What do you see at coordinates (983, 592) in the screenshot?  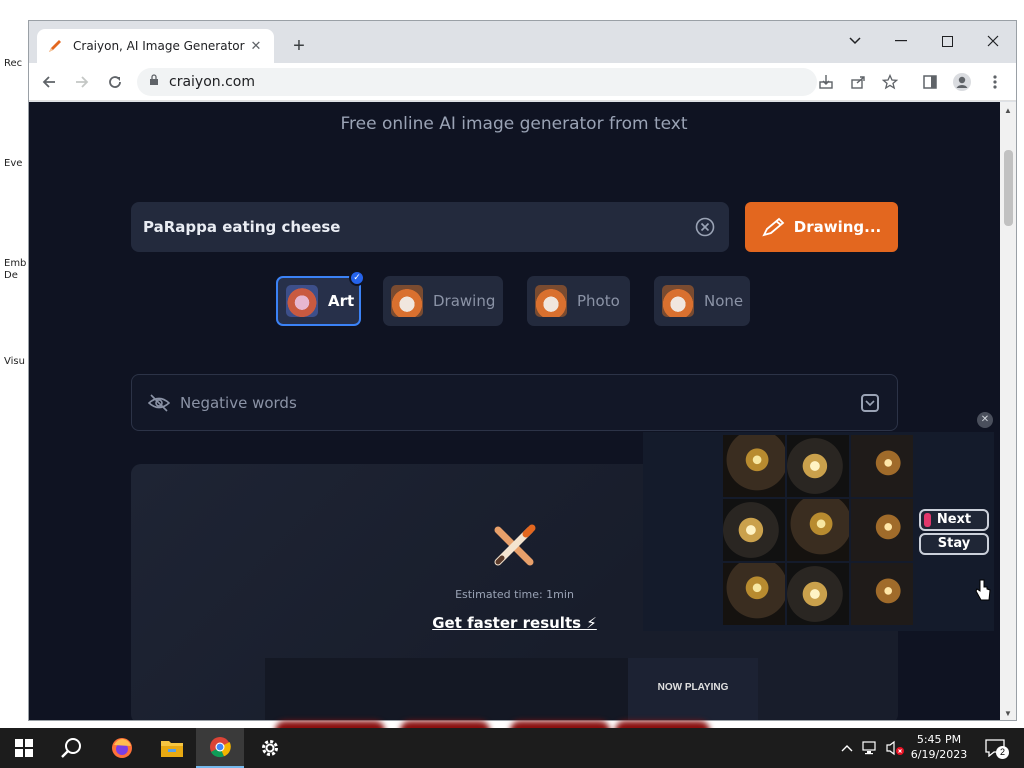 I see `hand-cursor-icon` at bounding box center [983, 592].